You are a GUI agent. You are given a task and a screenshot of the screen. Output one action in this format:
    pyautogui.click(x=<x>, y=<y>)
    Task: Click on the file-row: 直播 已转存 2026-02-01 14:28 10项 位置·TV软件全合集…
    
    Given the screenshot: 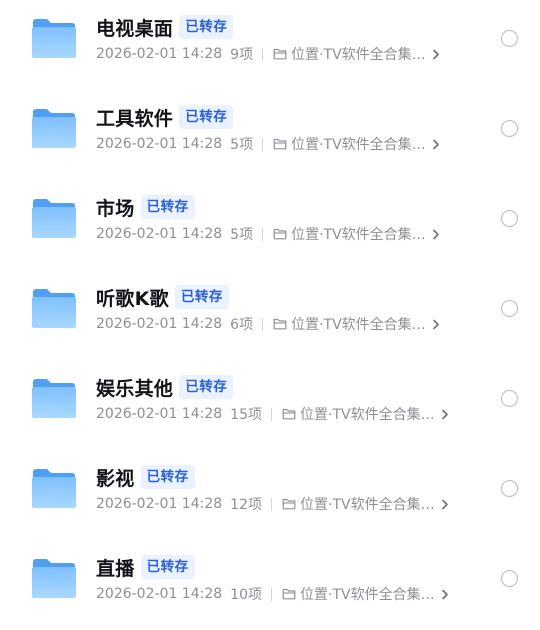 What is the action you would take?
    pyautogui.click(x=270, y=585)
    